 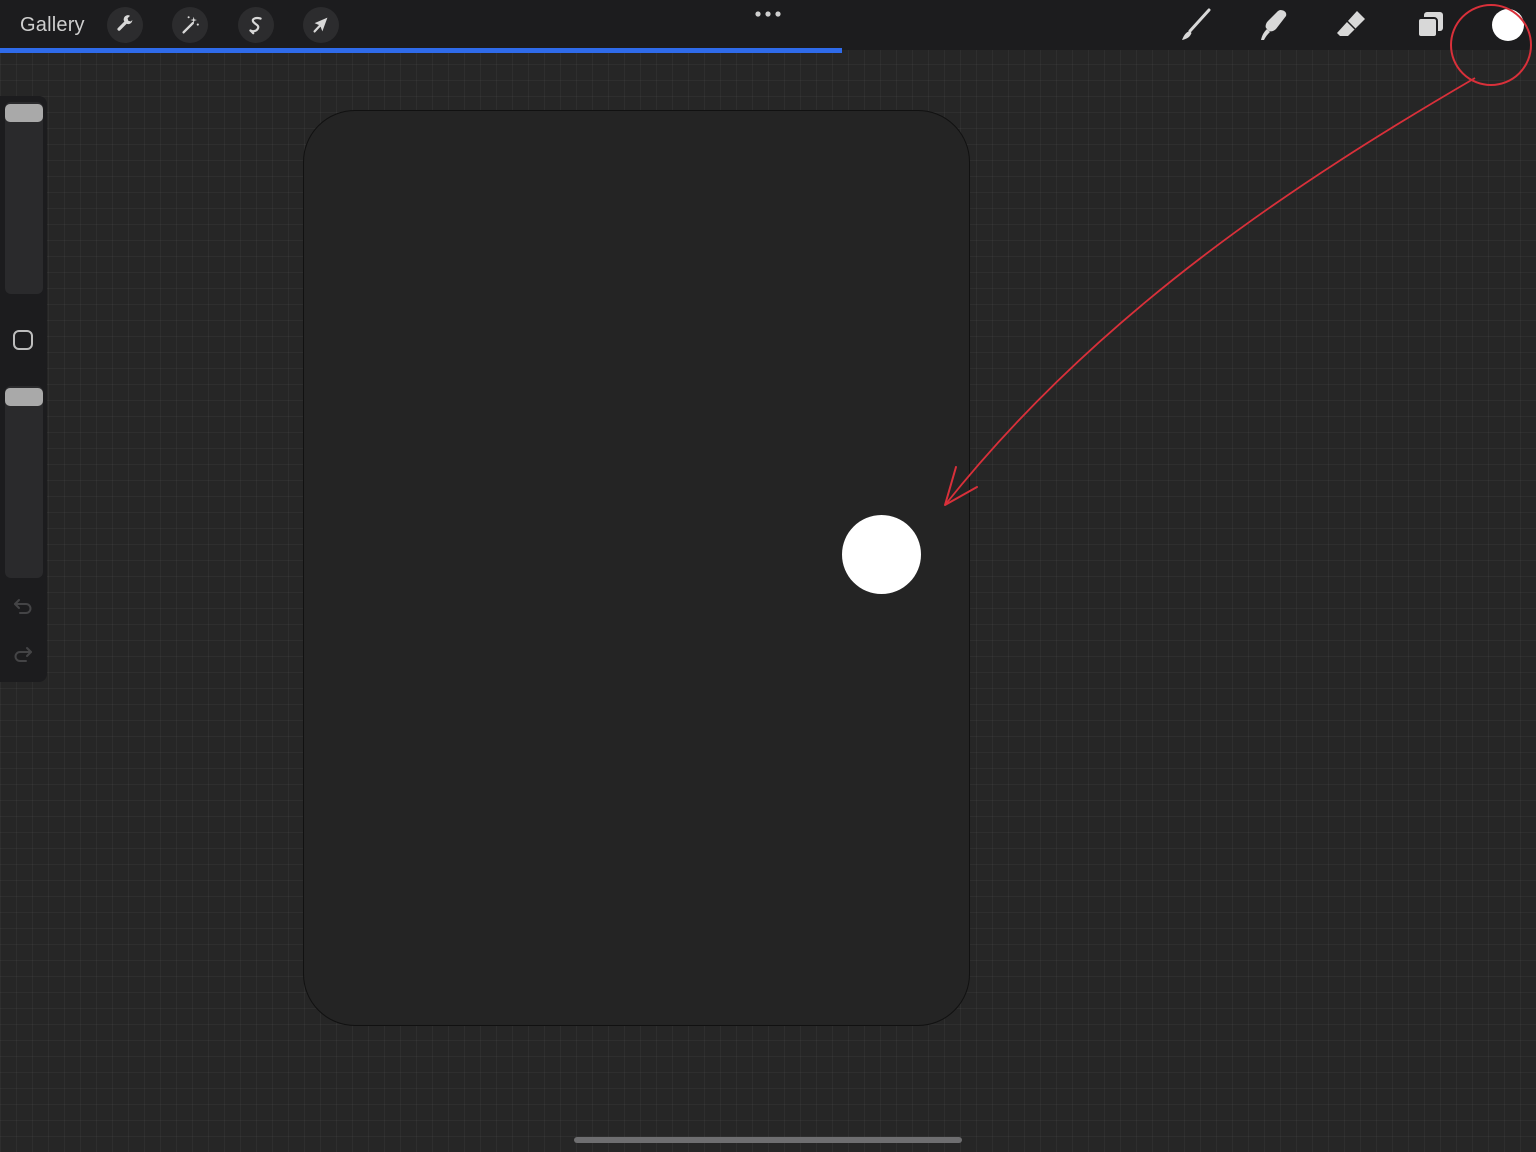 I want to click on white-dot-shape, so click(x=881, y=554).